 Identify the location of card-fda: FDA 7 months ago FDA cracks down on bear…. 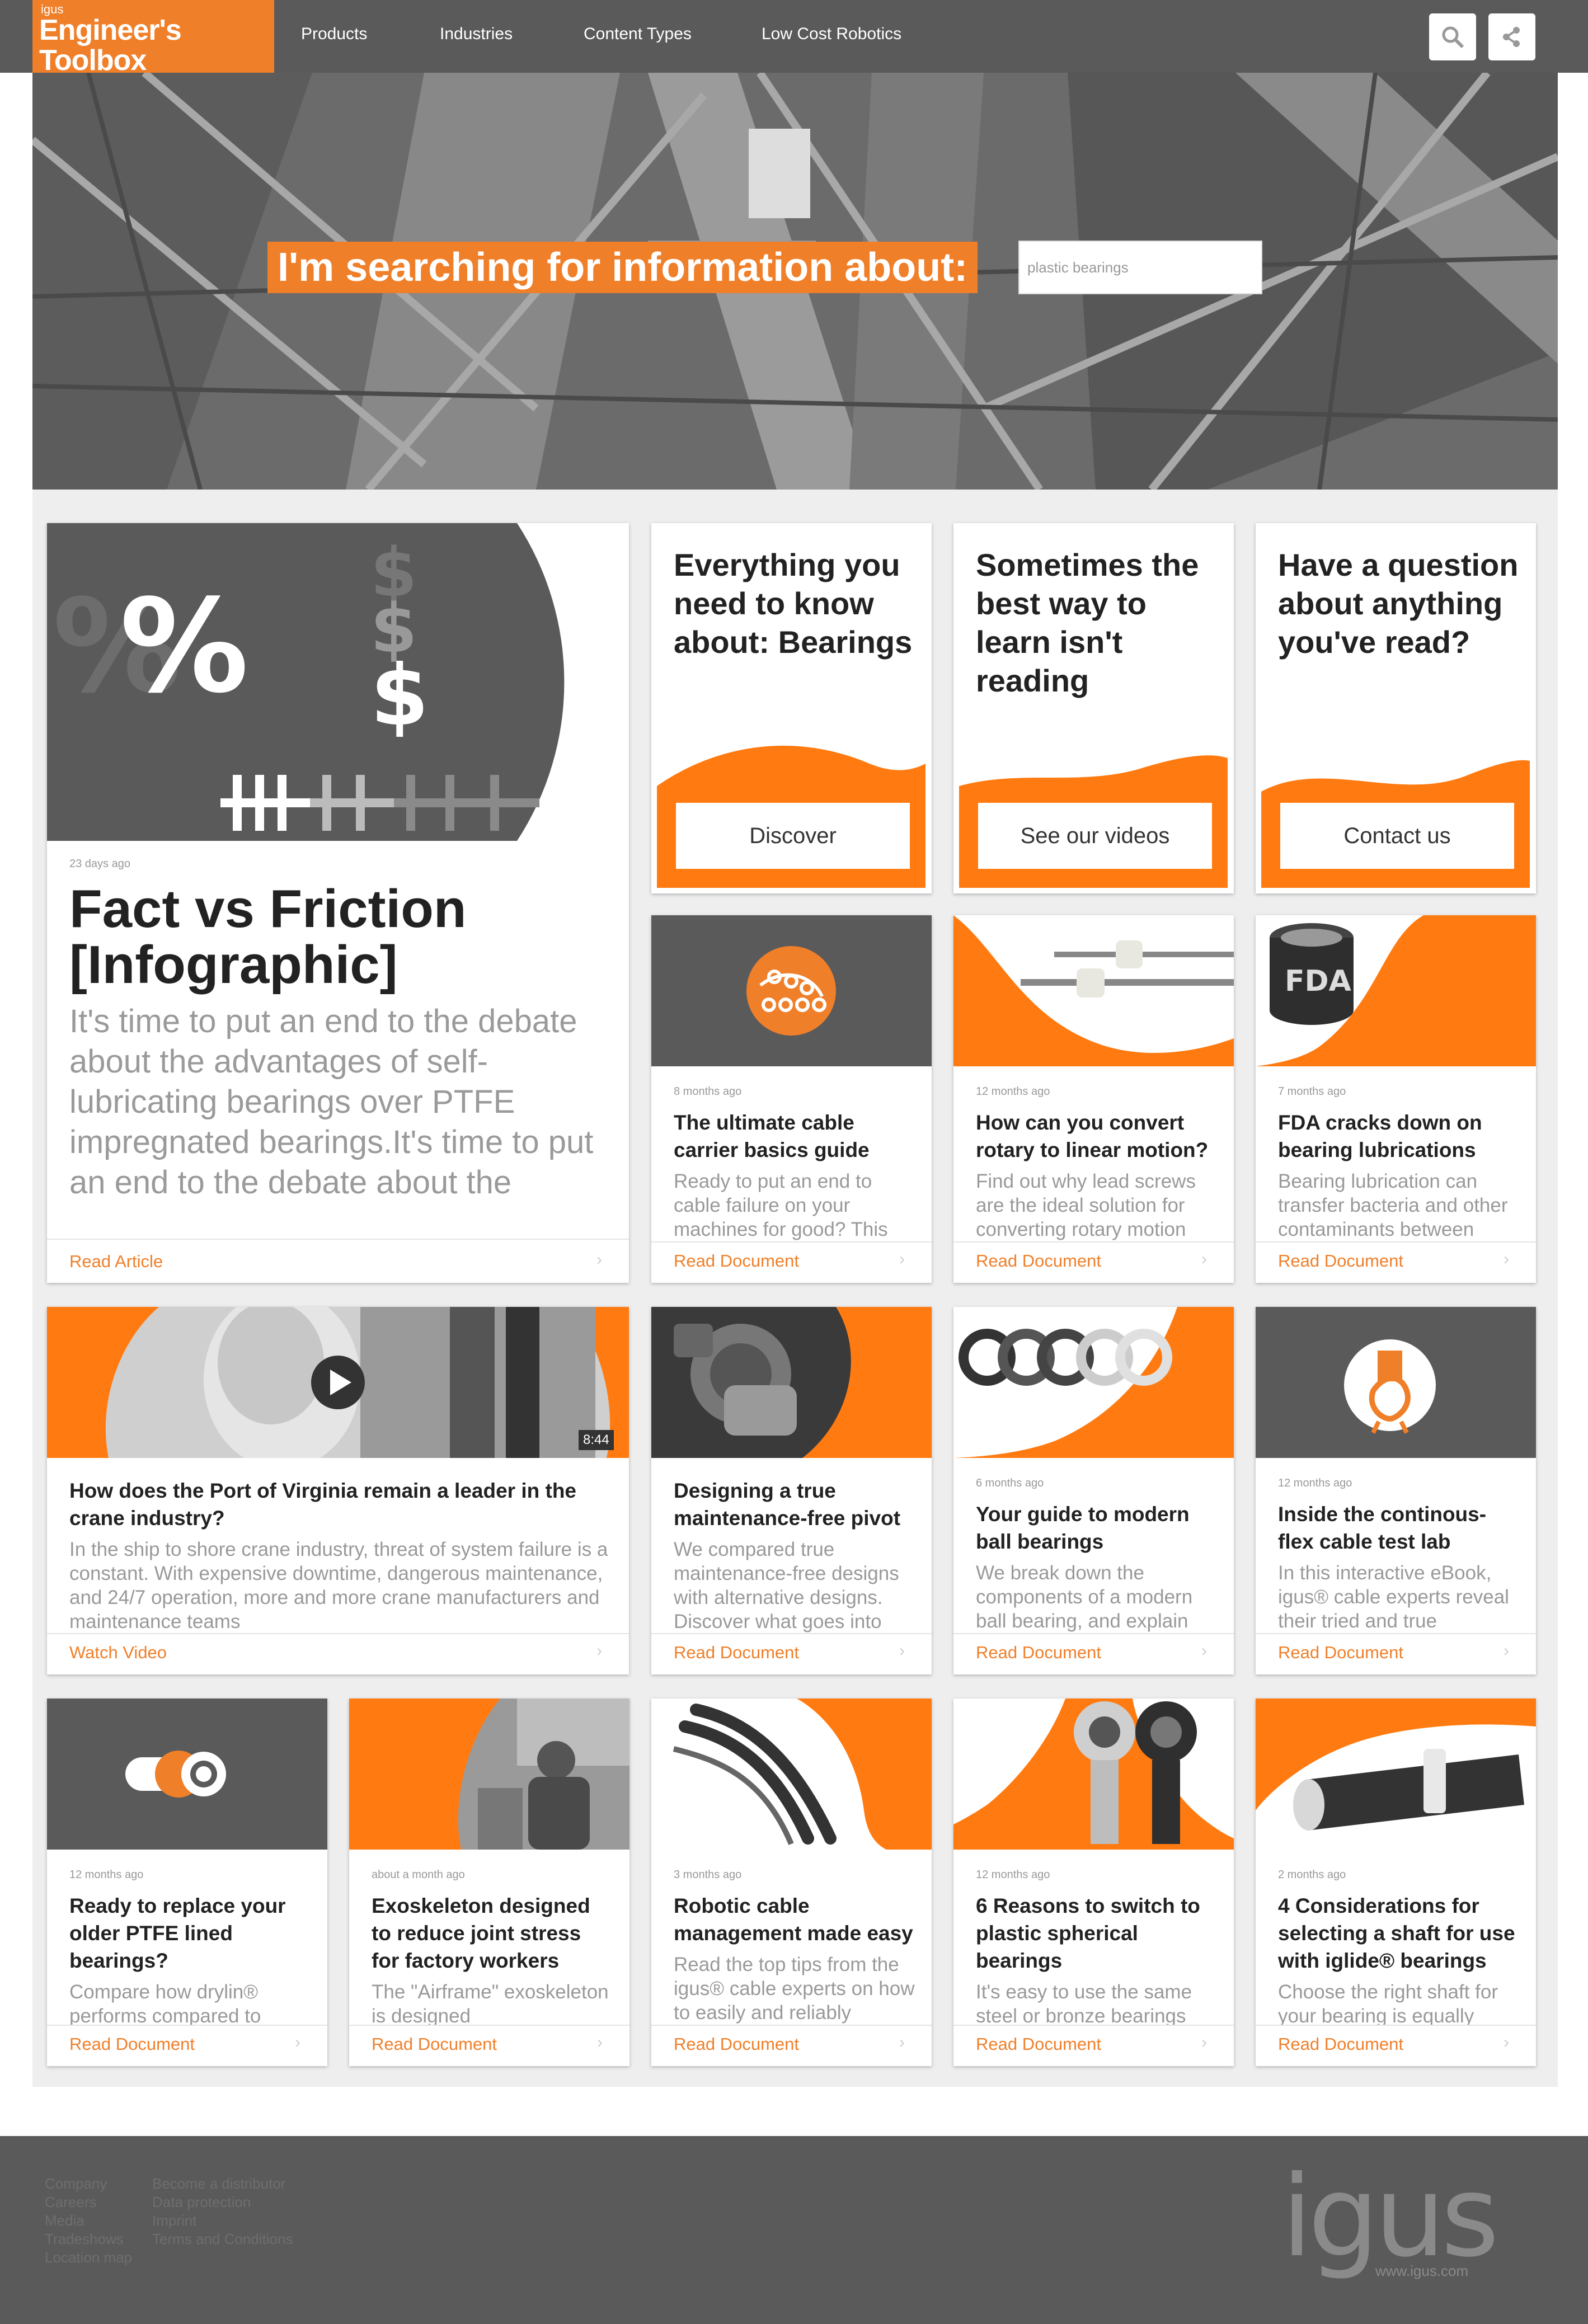
(1396, 1099).